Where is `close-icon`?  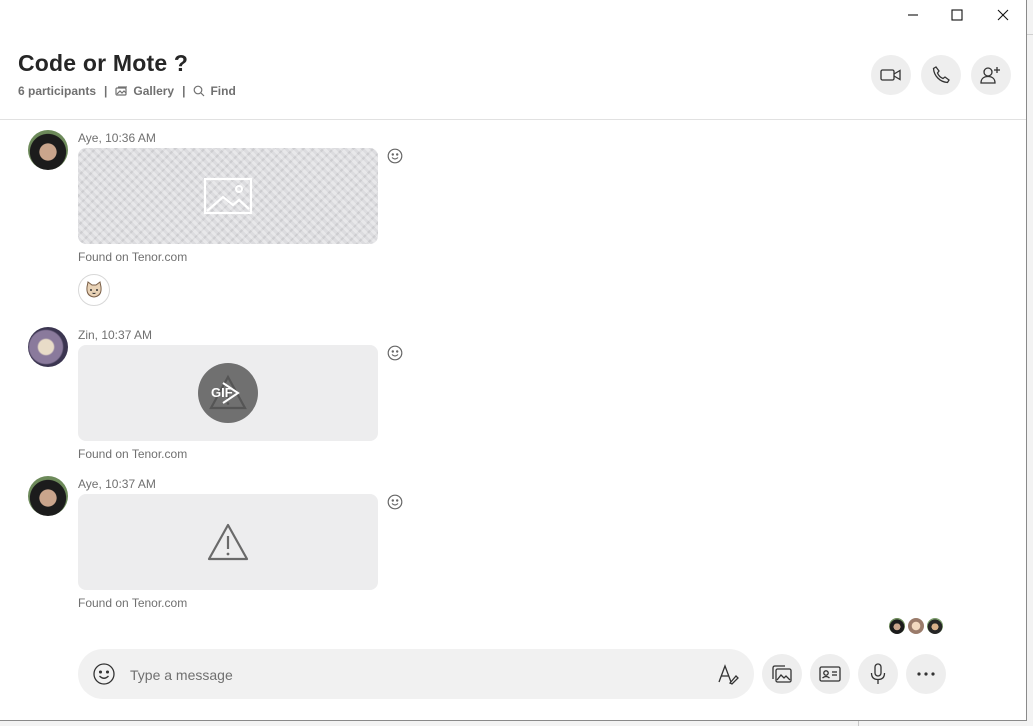 close-icon is located at coordinates (1003, 15).